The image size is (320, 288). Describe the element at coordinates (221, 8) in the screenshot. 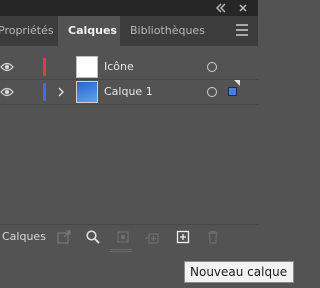

I see `double-chevron-left-icon` at that location.